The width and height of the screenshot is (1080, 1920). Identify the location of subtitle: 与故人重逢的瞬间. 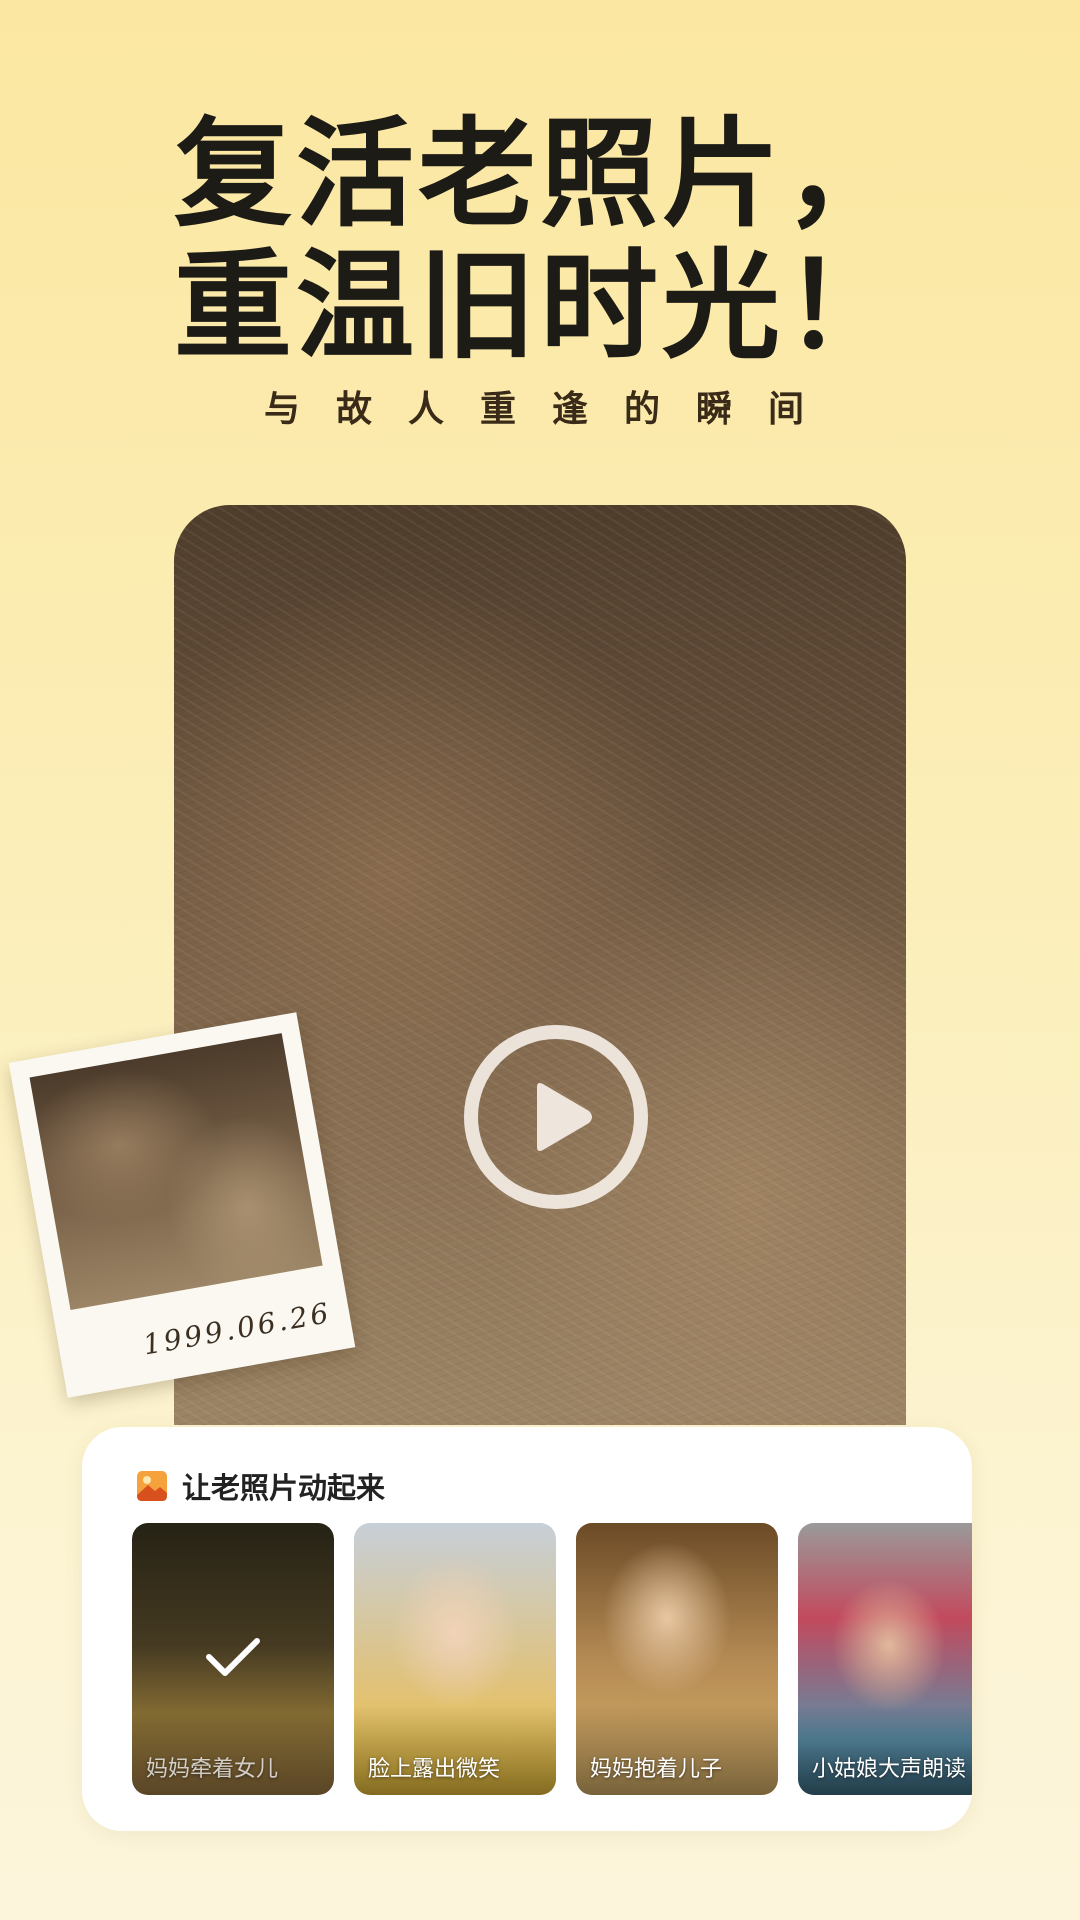
(551, 409).